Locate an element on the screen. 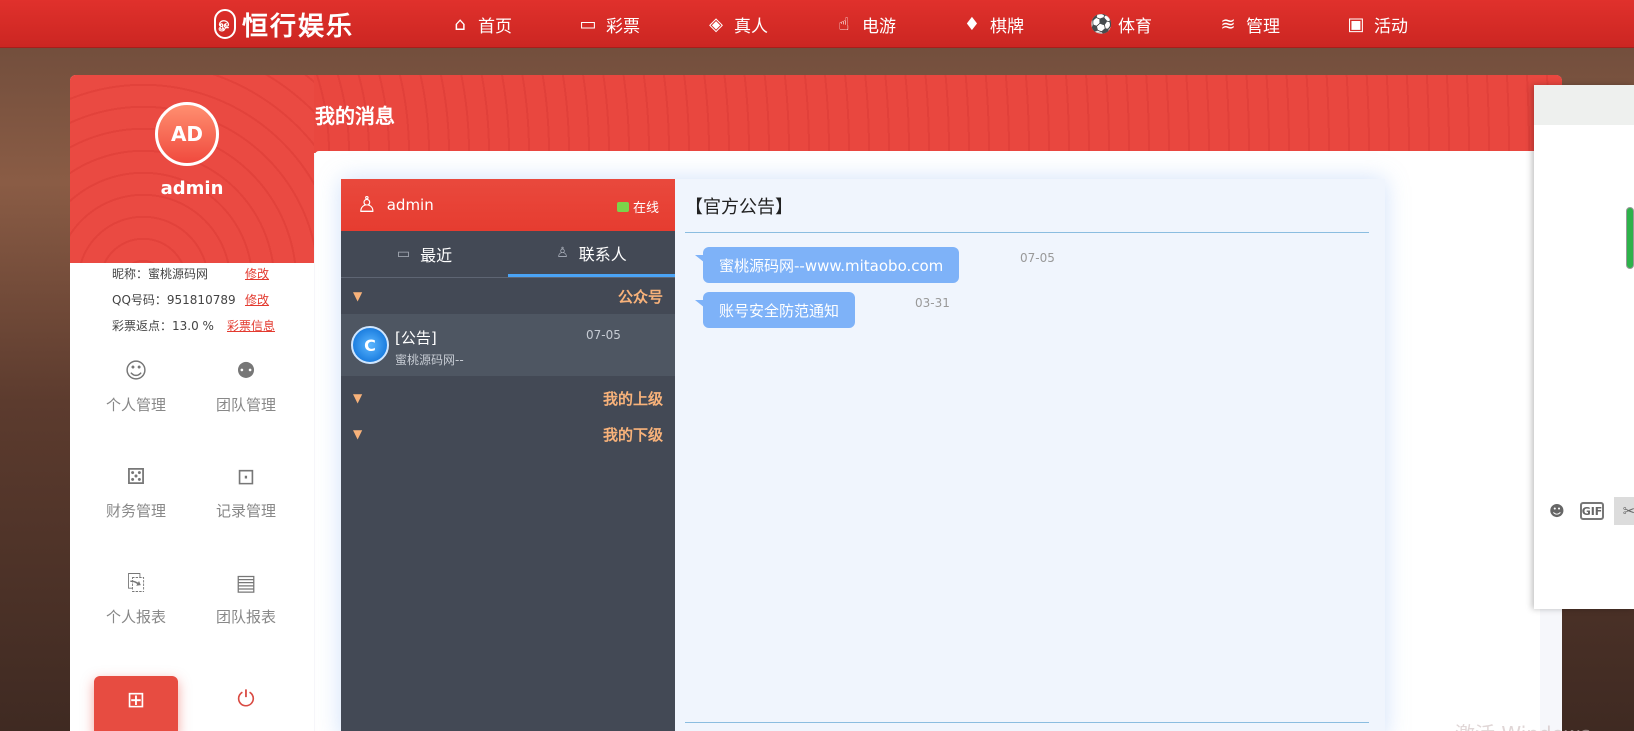 This screenshot has width=1634, height=731. nickname-row: 昵称：蜜桃源码网 修改 is located at coordinates (190, 273).